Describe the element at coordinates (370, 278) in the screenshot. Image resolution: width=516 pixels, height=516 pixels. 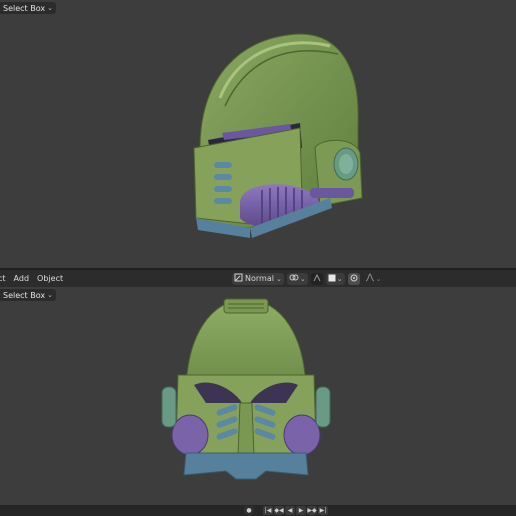
I see `falloff-icon` at that location.